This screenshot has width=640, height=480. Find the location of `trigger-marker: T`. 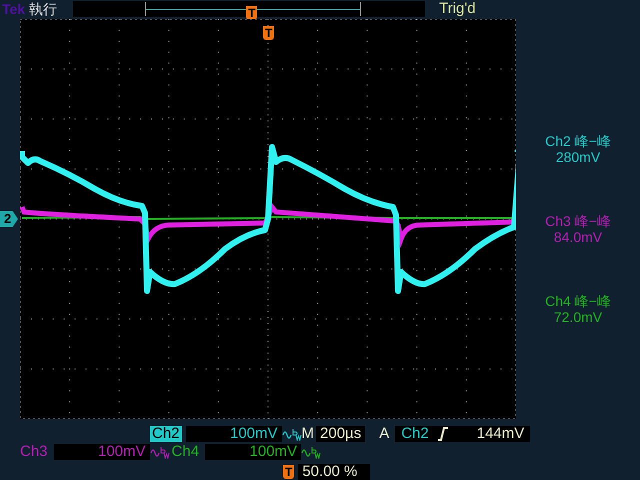

trigger-marker: T is located at coordinates (268, 33).